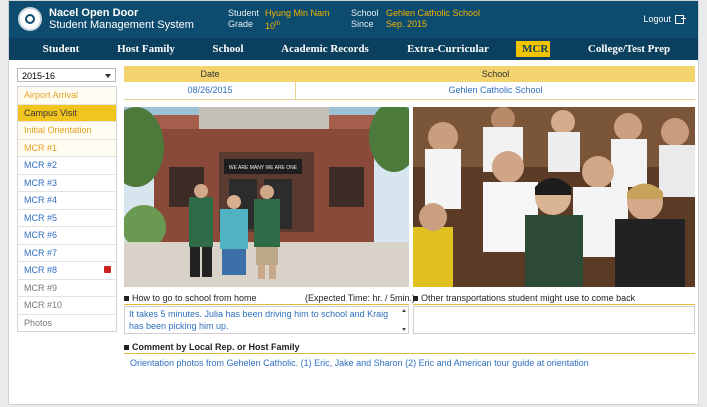  Describe the element at coordinates (39, 76) in the screenshot. I see `year-select-value: 2015-16` at that location.